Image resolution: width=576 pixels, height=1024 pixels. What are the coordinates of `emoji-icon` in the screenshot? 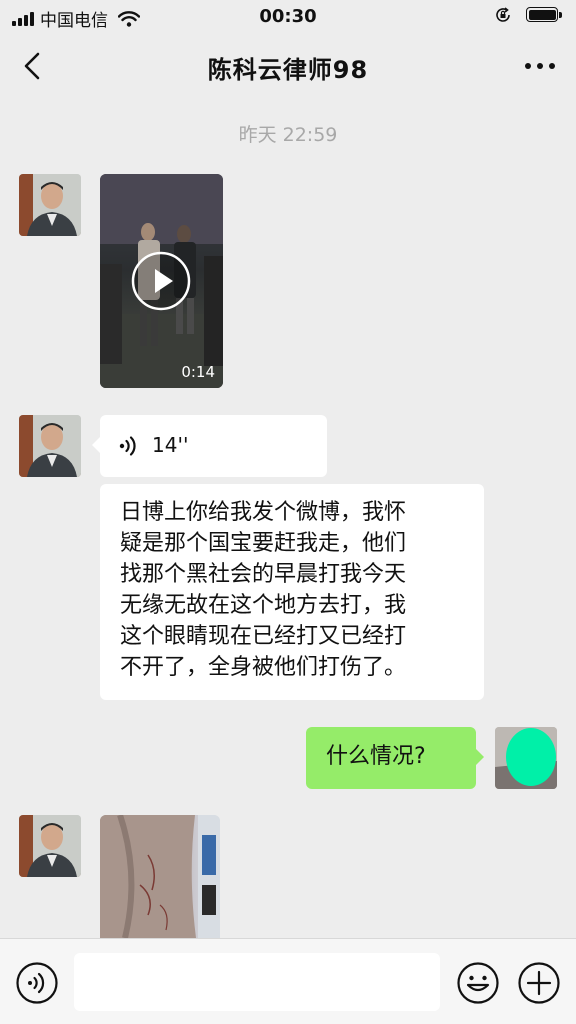 It's located at (478, 983).